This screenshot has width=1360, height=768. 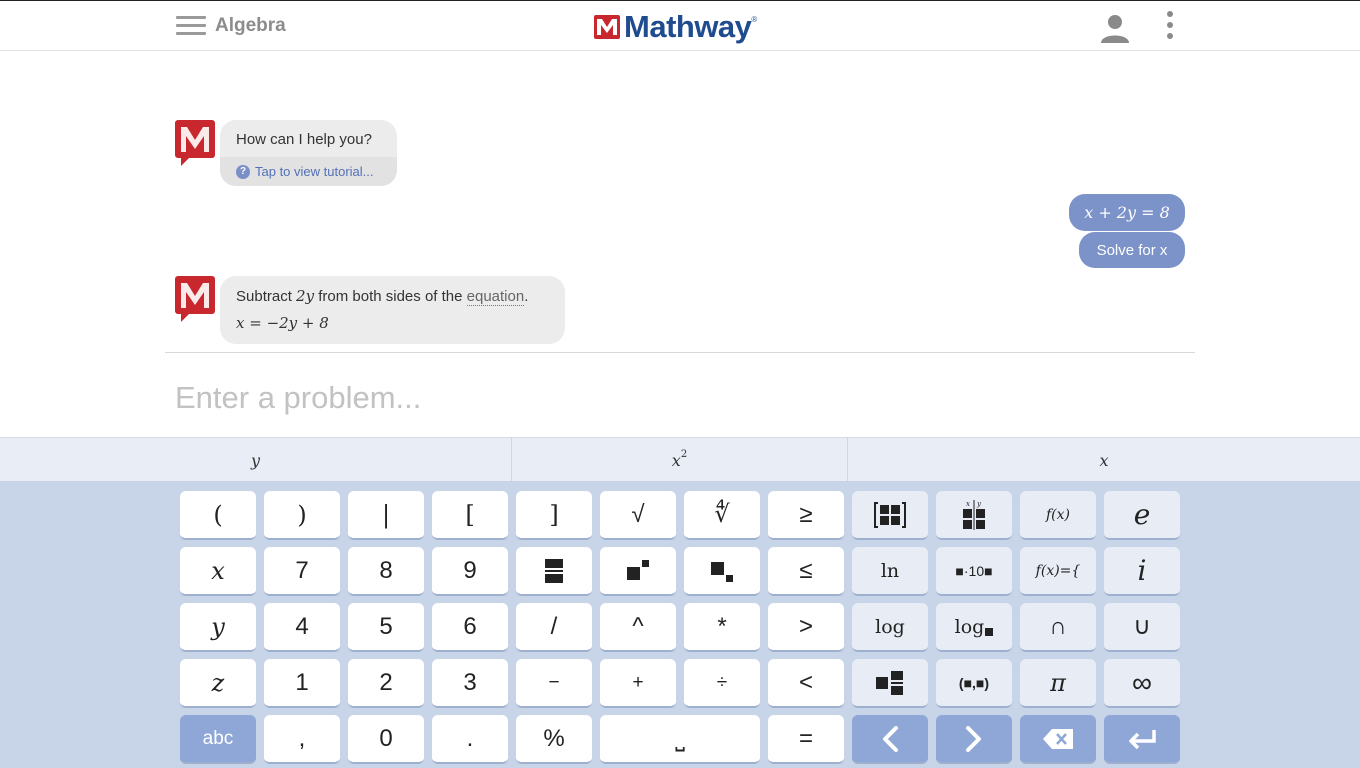 I want to click on key-ln: ln, so click(x=890, y=571).